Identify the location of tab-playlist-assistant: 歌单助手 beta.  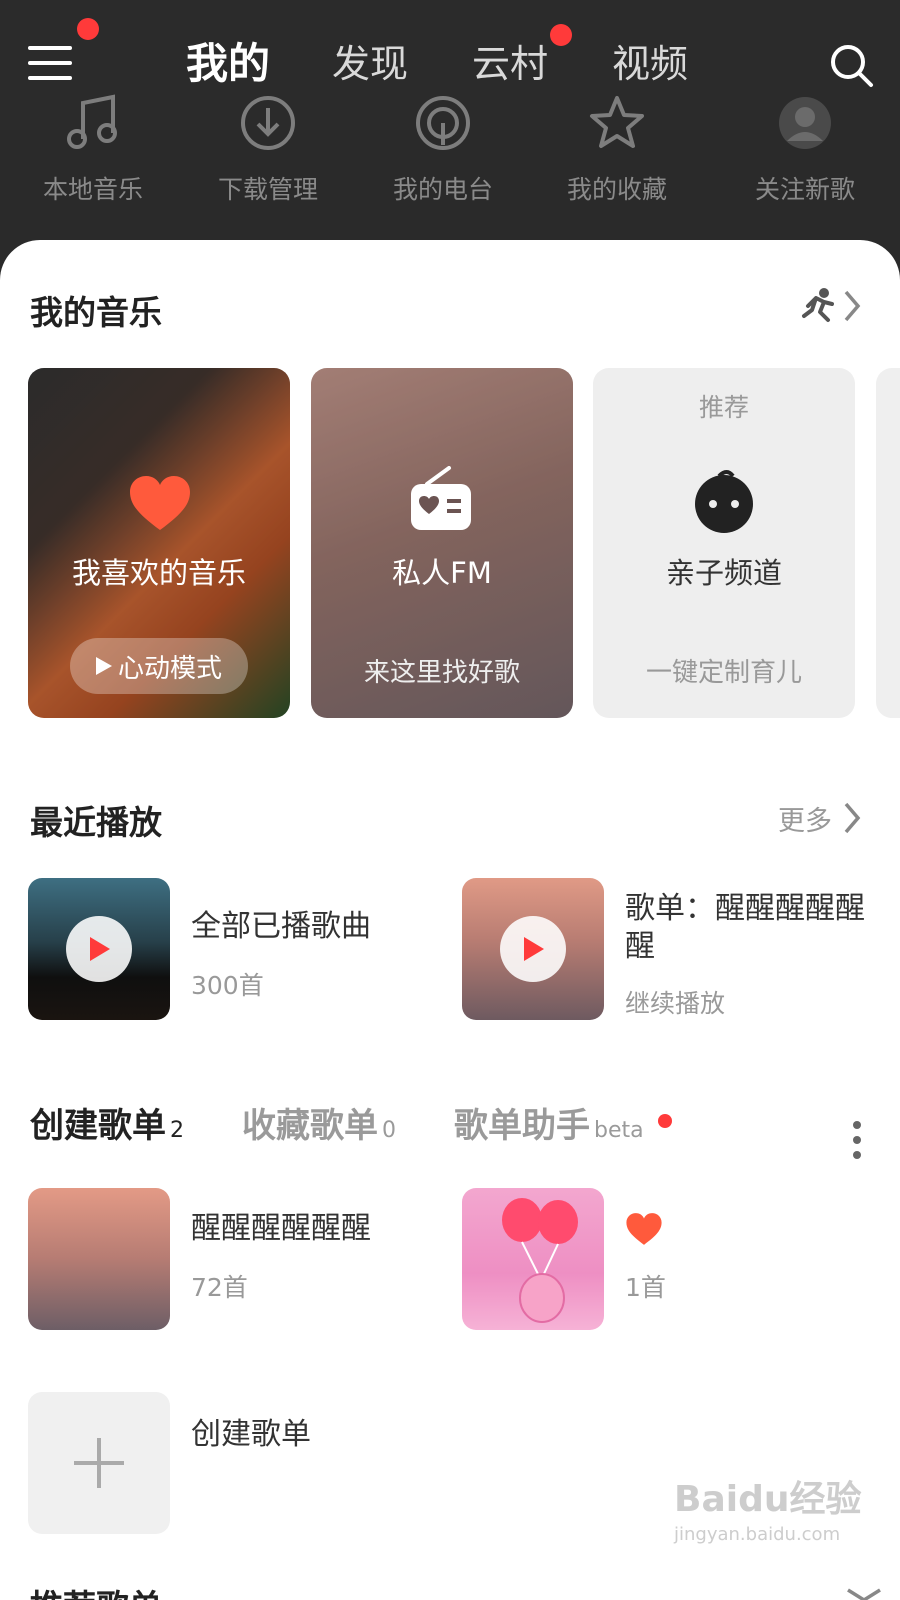
(549, 1122).